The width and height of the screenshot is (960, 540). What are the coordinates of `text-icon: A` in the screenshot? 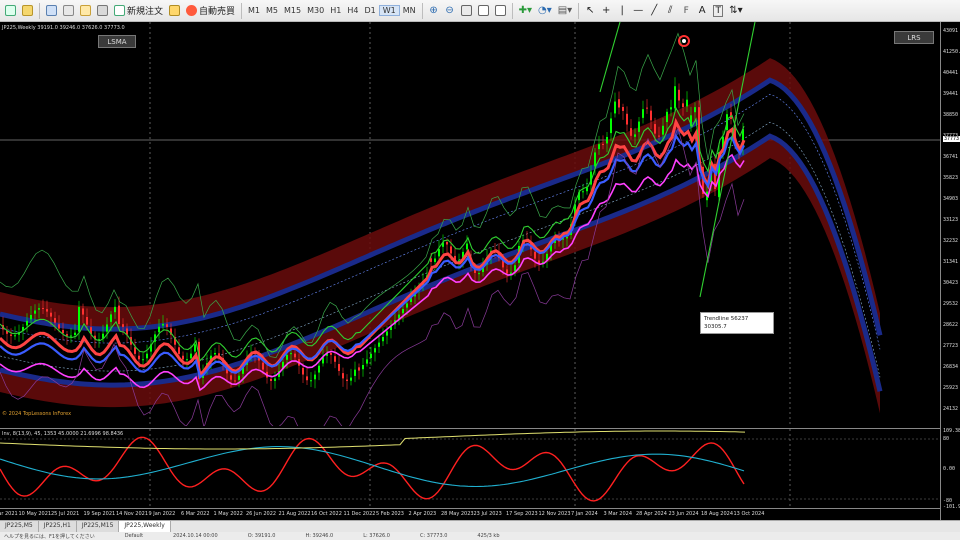 It's located at (702, 10).